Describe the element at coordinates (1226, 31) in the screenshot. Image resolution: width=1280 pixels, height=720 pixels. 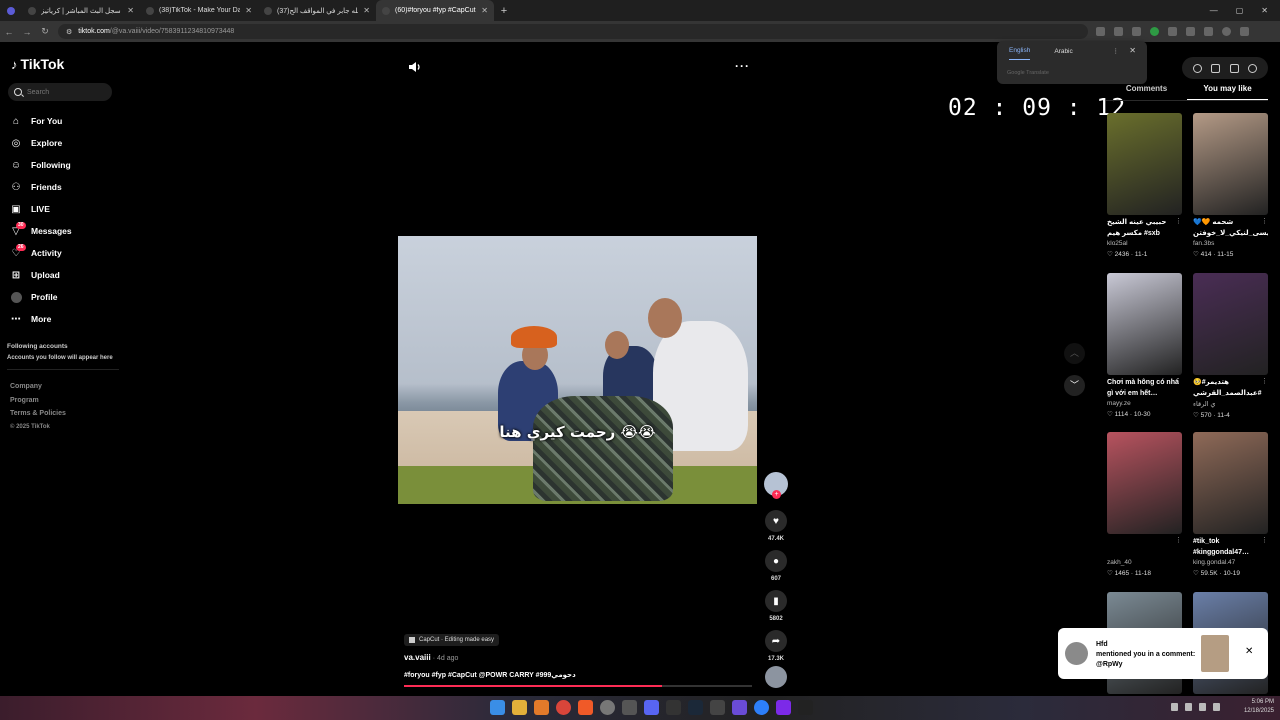
I see `profile-avatar-icon` at that location.